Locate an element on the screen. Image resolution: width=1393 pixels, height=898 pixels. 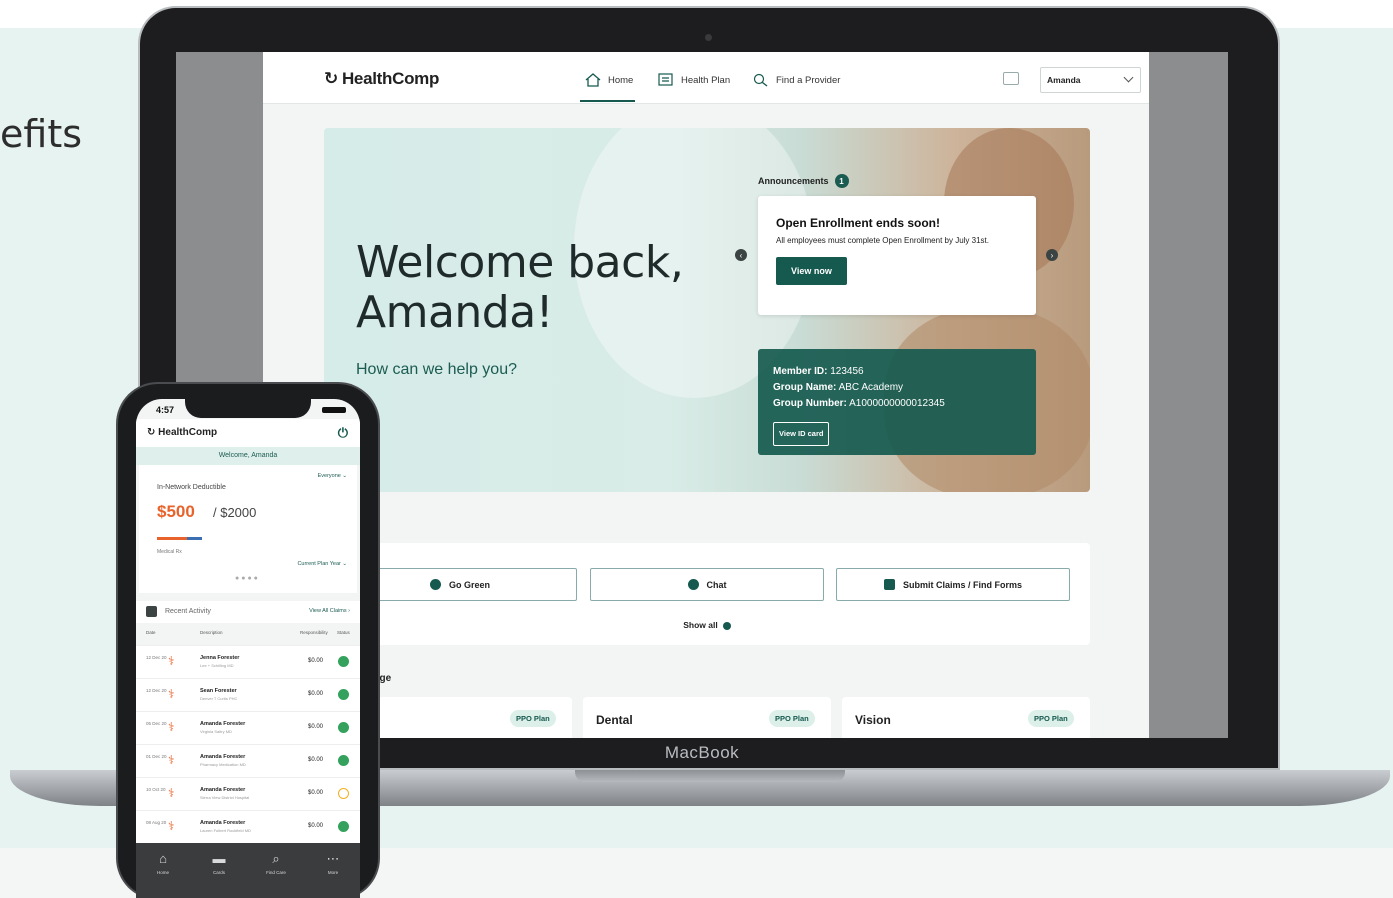
row-provider: Denver T Curtis PHC is located at coordinates (219, 698).